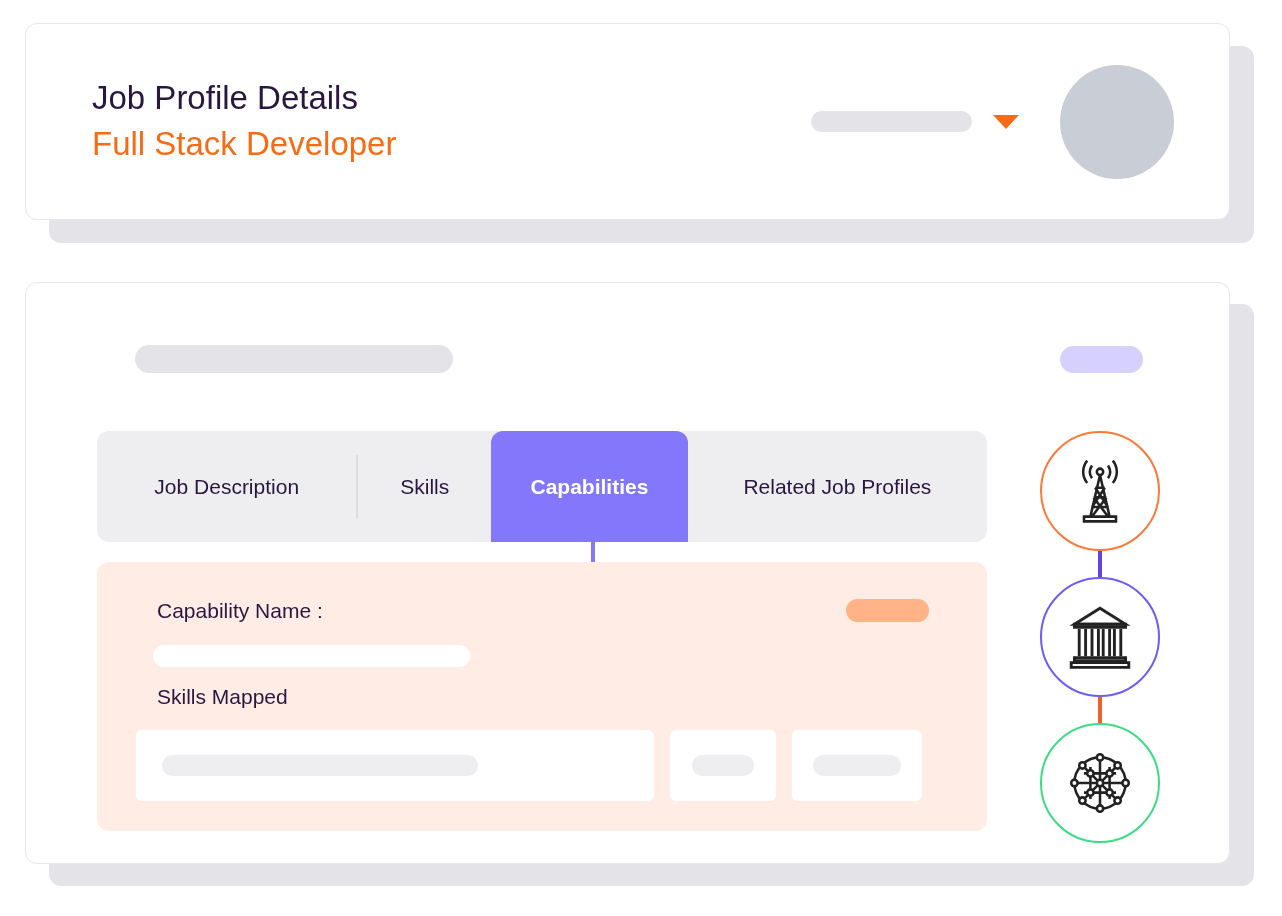 The width and height of the screenshot is (1282, 916). I want to click on tab: Capabilities, so click(589, 486).